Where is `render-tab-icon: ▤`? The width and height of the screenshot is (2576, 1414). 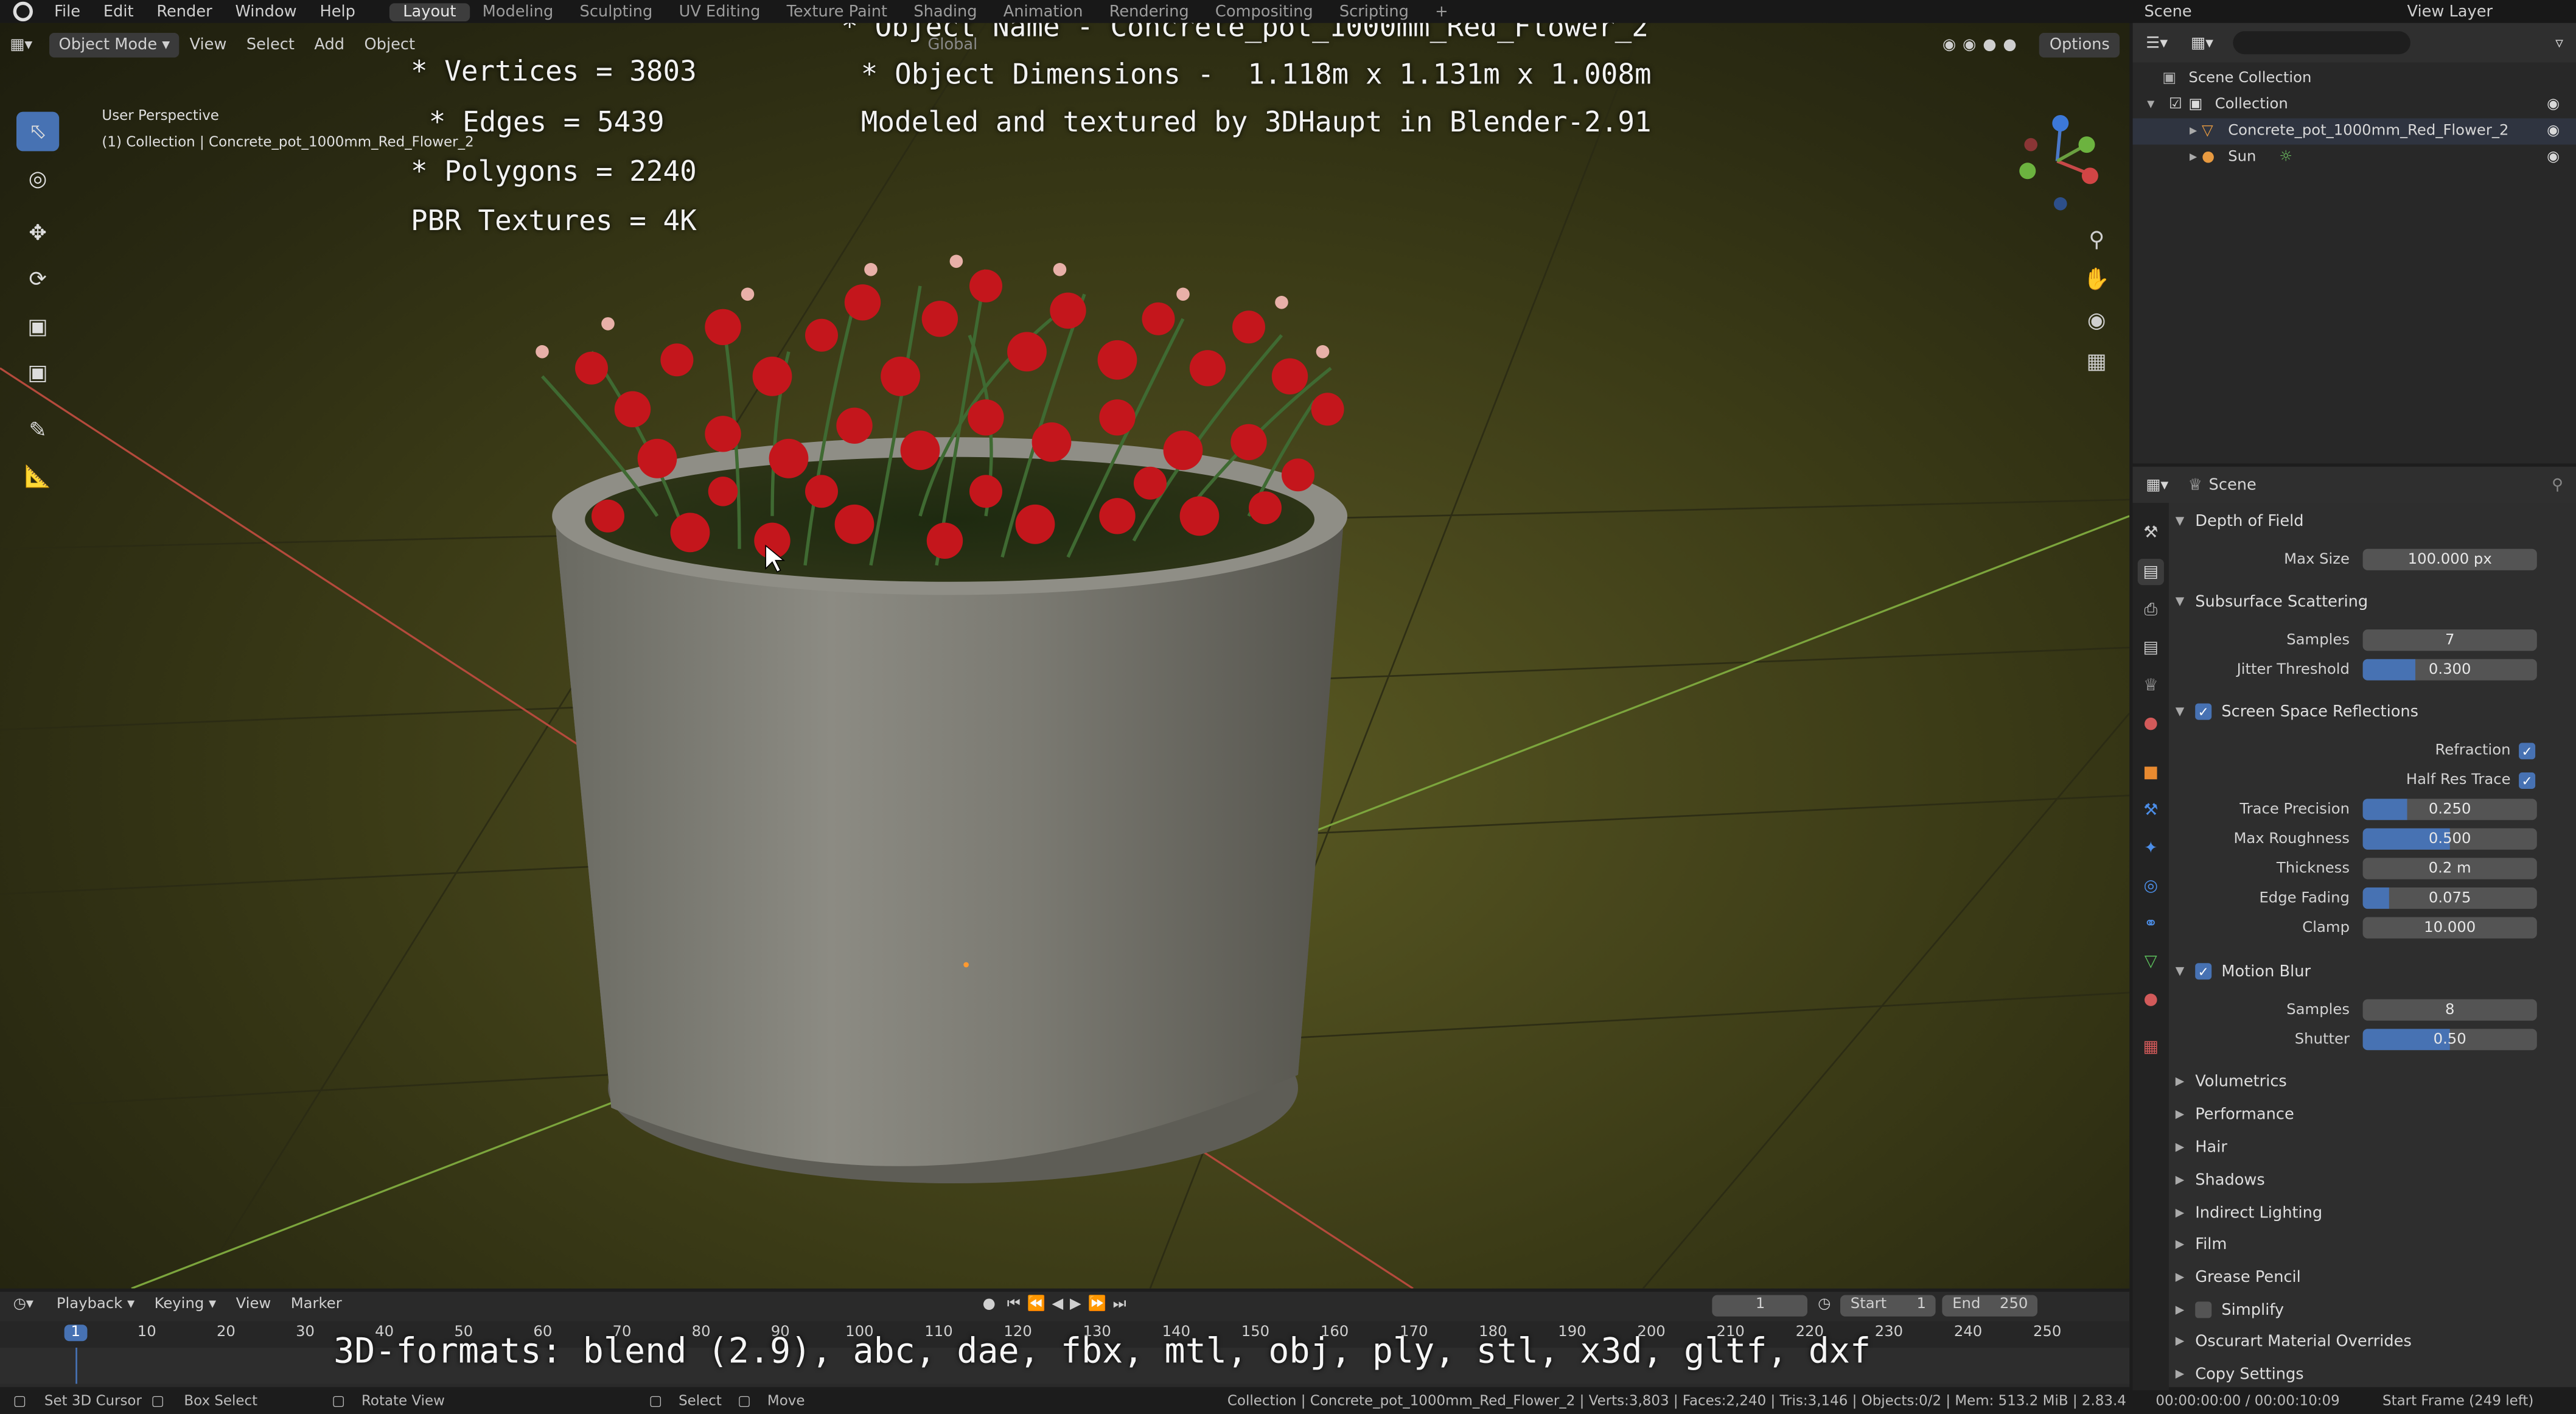 render-tab-icon: ▤ is located at coordinates (2150, 572).